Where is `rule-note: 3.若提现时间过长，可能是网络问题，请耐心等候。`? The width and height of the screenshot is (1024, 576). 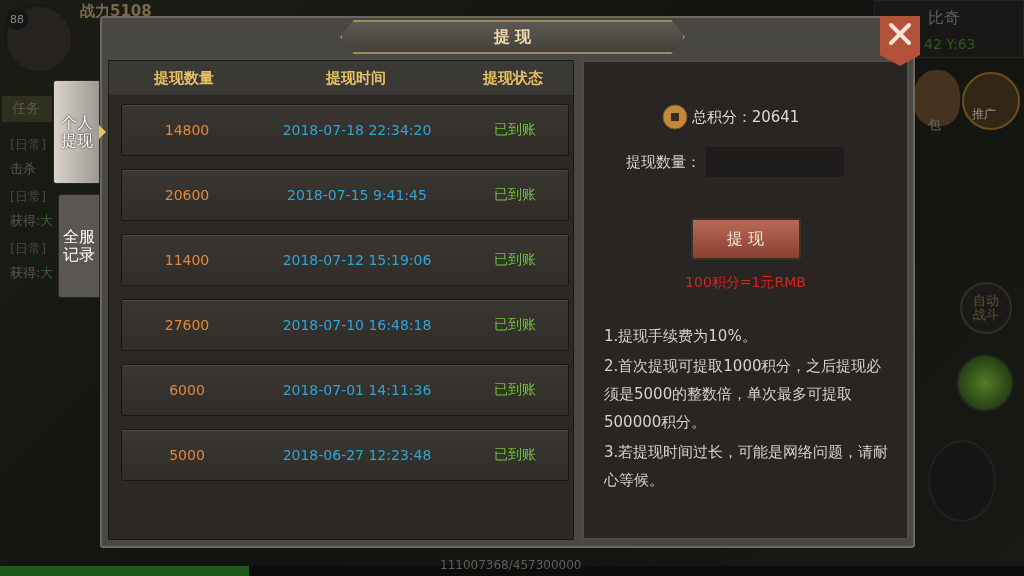
rule-note: 3.若提现时间过长，可能是网络问题，请耐心等候。 is located at coordinates (747, 466).